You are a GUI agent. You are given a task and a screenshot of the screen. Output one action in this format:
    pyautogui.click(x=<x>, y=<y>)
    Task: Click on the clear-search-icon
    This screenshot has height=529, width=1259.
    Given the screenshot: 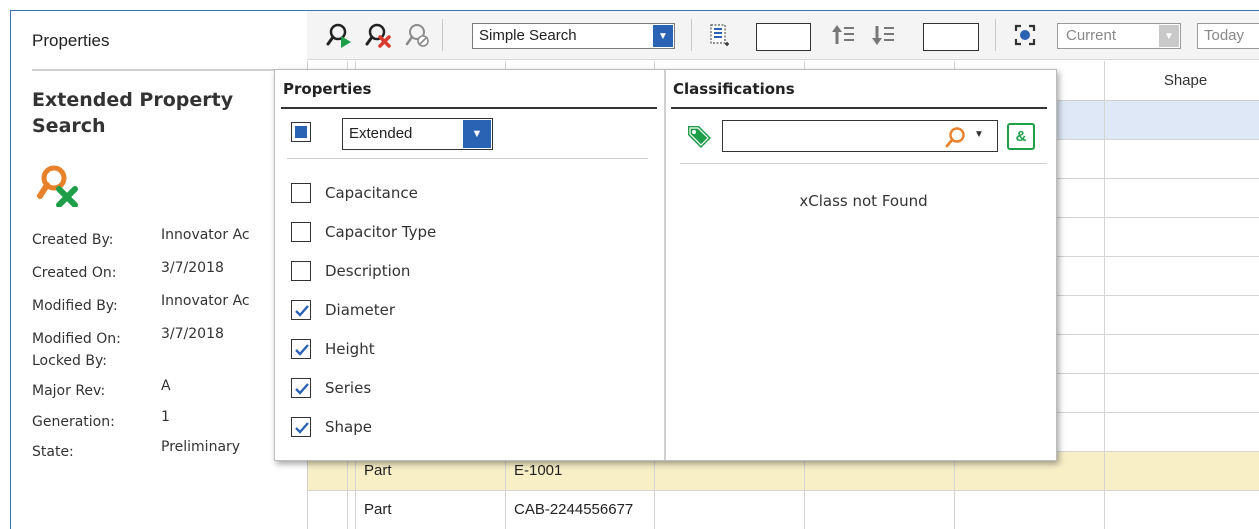 What is the action you would take?
    pyautogui.click(x=378, y=35)
    